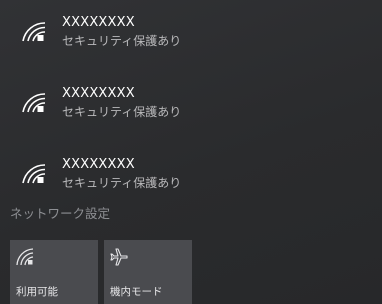 Image resolution: width=382 pixels, height=304 pixels. I want to click on wifi-toggle-tile: 利用可能, so click(54, 272).